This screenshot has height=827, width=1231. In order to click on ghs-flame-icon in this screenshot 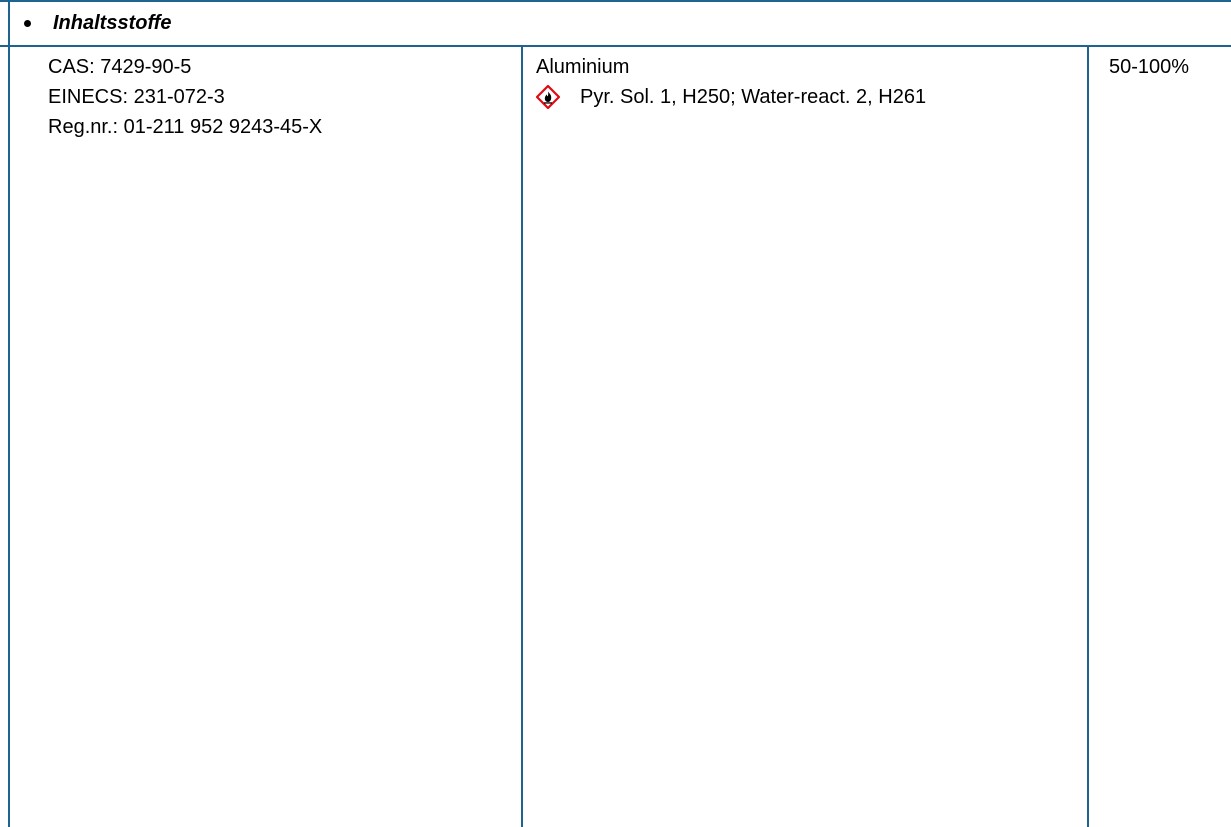, I will do `click(548, 97)`.